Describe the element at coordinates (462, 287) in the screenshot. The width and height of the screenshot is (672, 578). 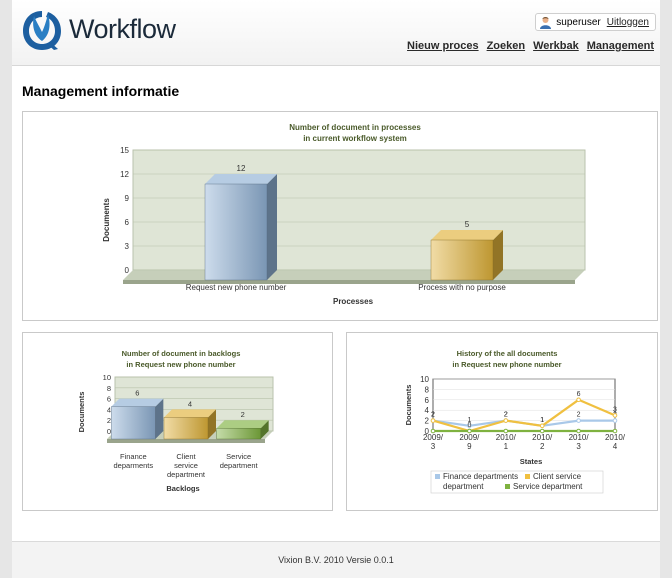
I see `x-tick-label: Process with no purpose` at that location.